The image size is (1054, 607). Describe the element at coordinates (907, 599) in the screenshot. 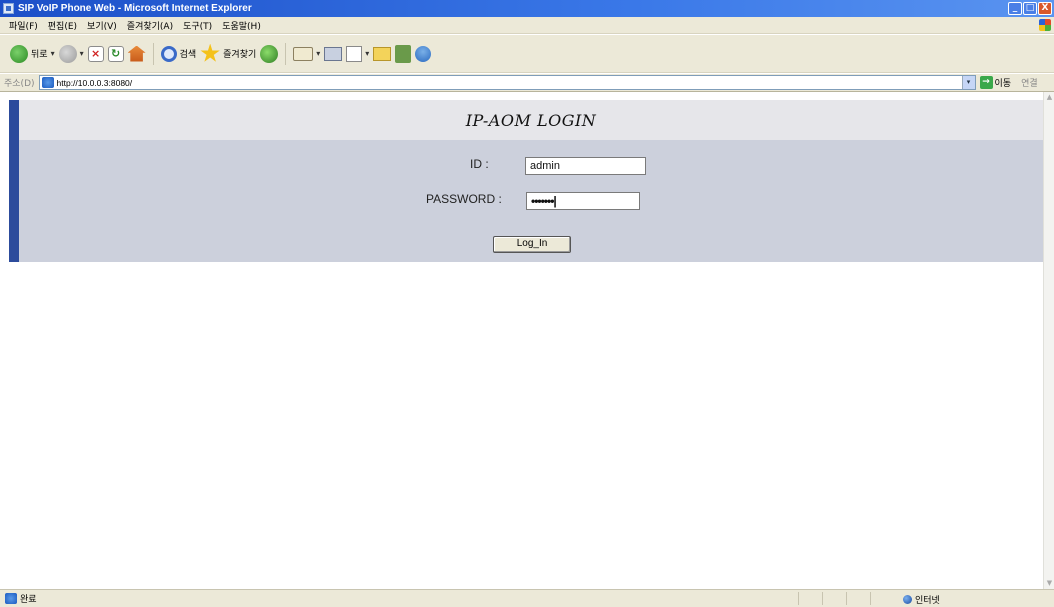

I see `internet-zone-icon` at that location.